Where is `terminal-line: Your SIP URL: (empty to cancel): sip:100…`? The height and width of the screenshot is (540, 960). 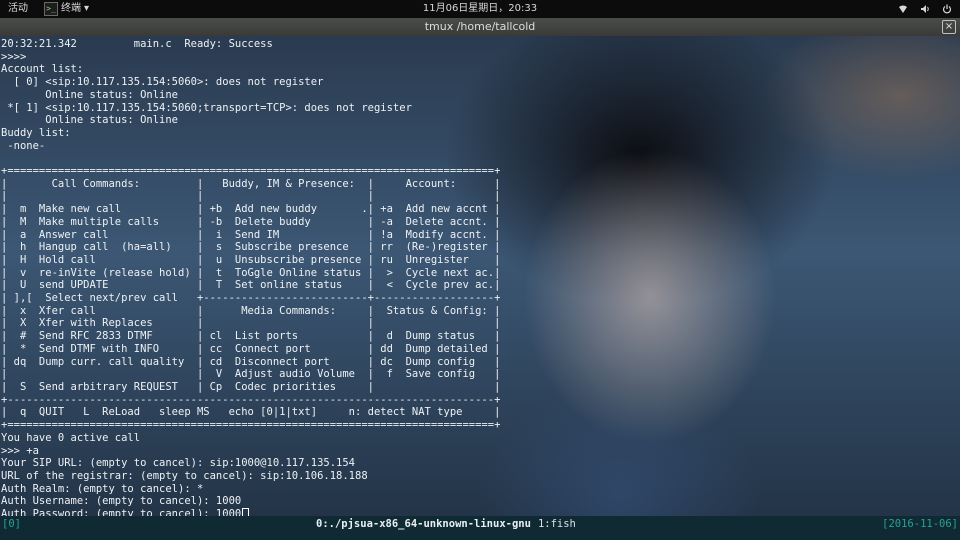 terminal-line: Your SIP URL: (empty to cancel): sip:100… is located at coordinates (178, 463).